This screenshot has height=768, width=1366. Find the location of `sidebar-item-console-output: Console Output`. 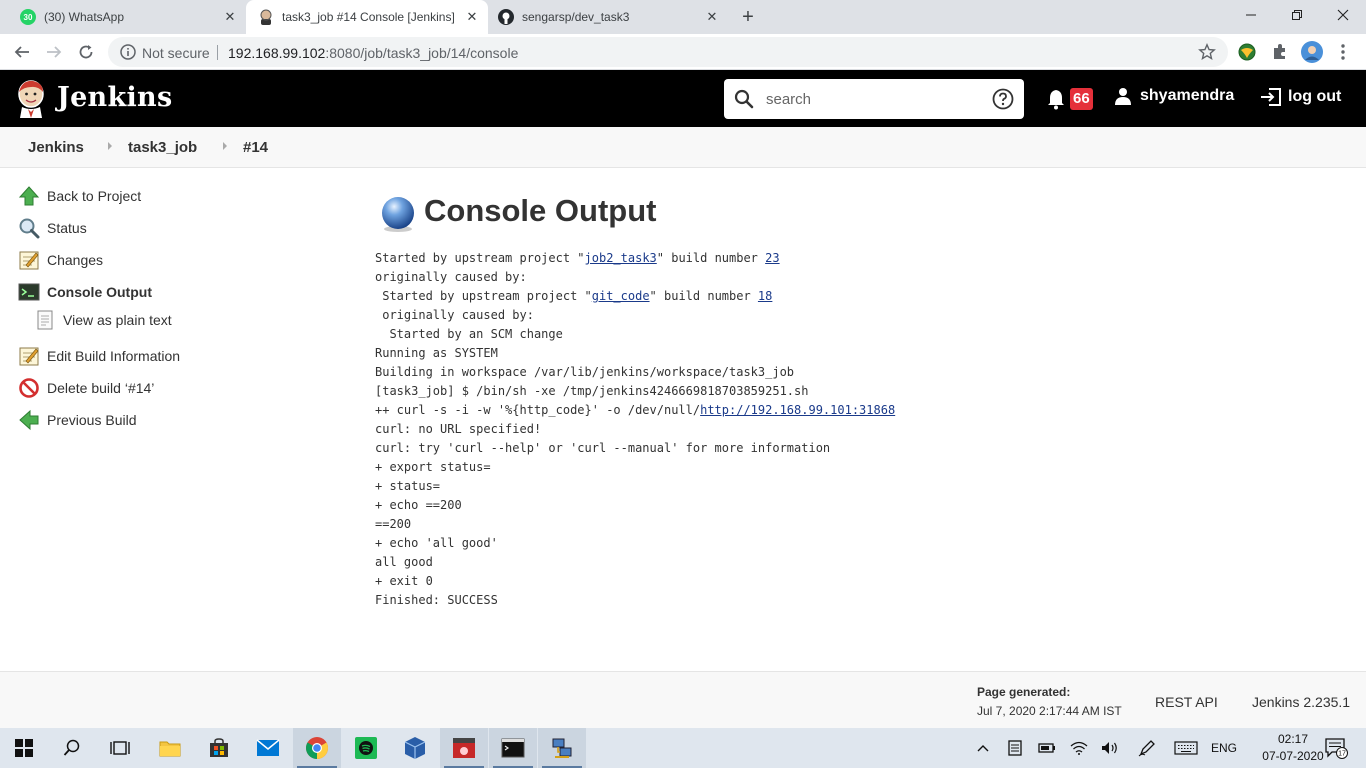

sidebar-item-console-output: Console Output is located at coordinates (85, 292).